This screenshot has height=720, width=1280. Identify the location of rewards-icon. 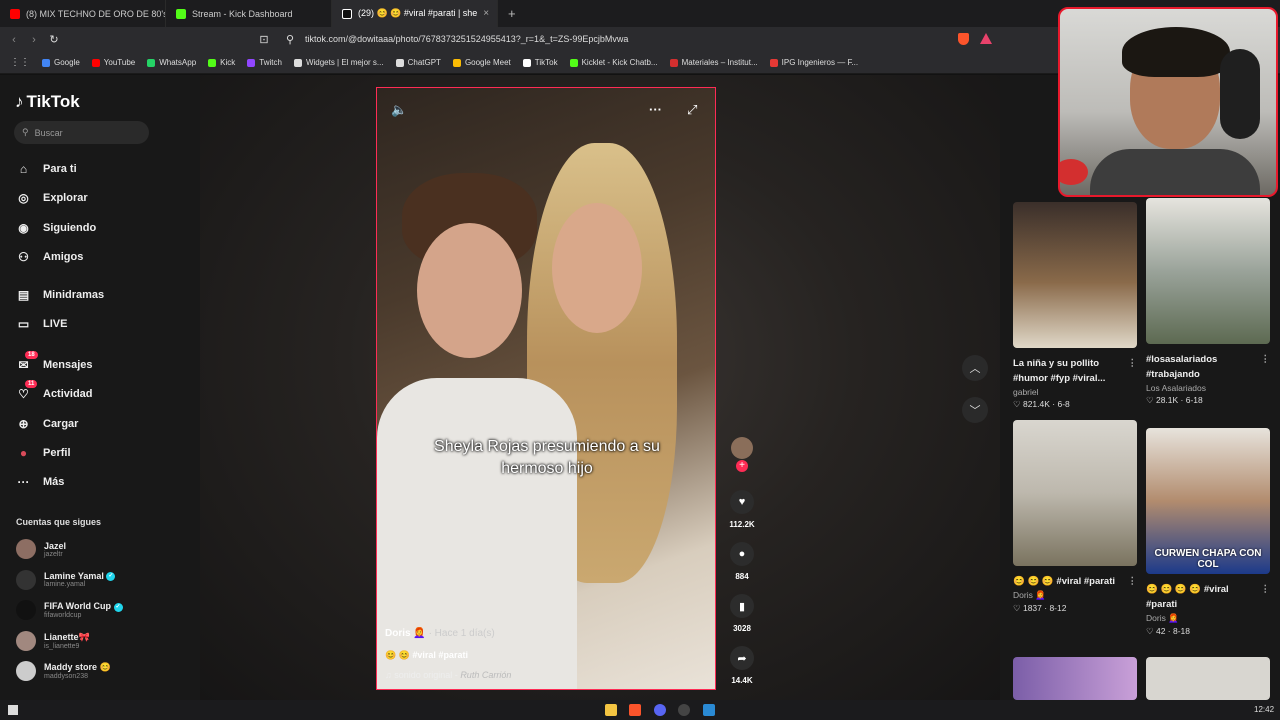
(986, 38).